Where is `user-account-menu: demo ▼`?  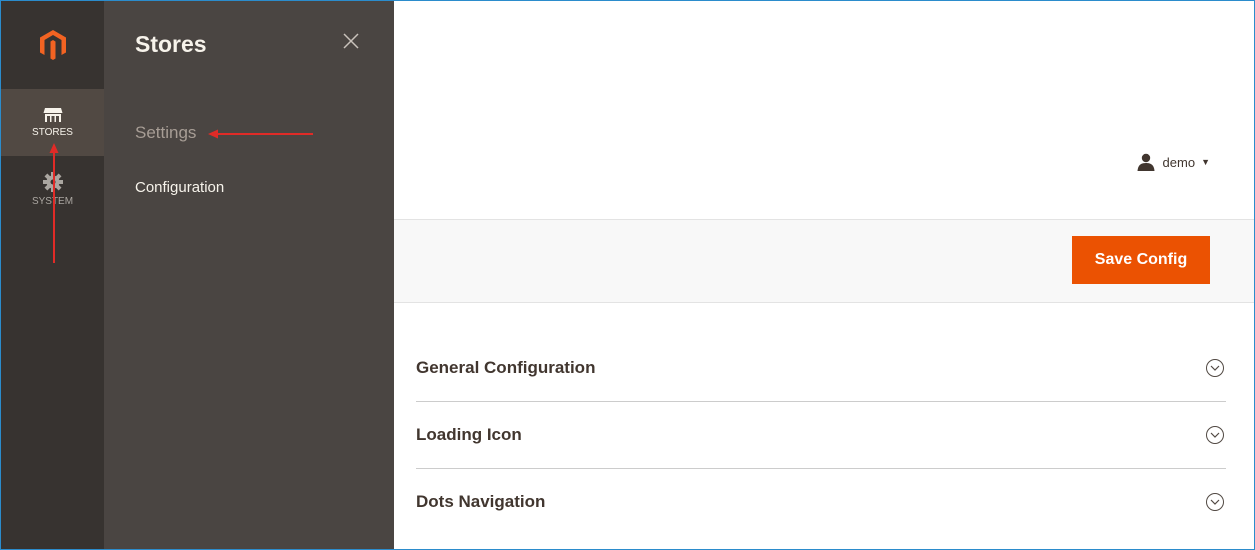 user-account-menu: demo ▼ is located at coordinates (1173, 162).